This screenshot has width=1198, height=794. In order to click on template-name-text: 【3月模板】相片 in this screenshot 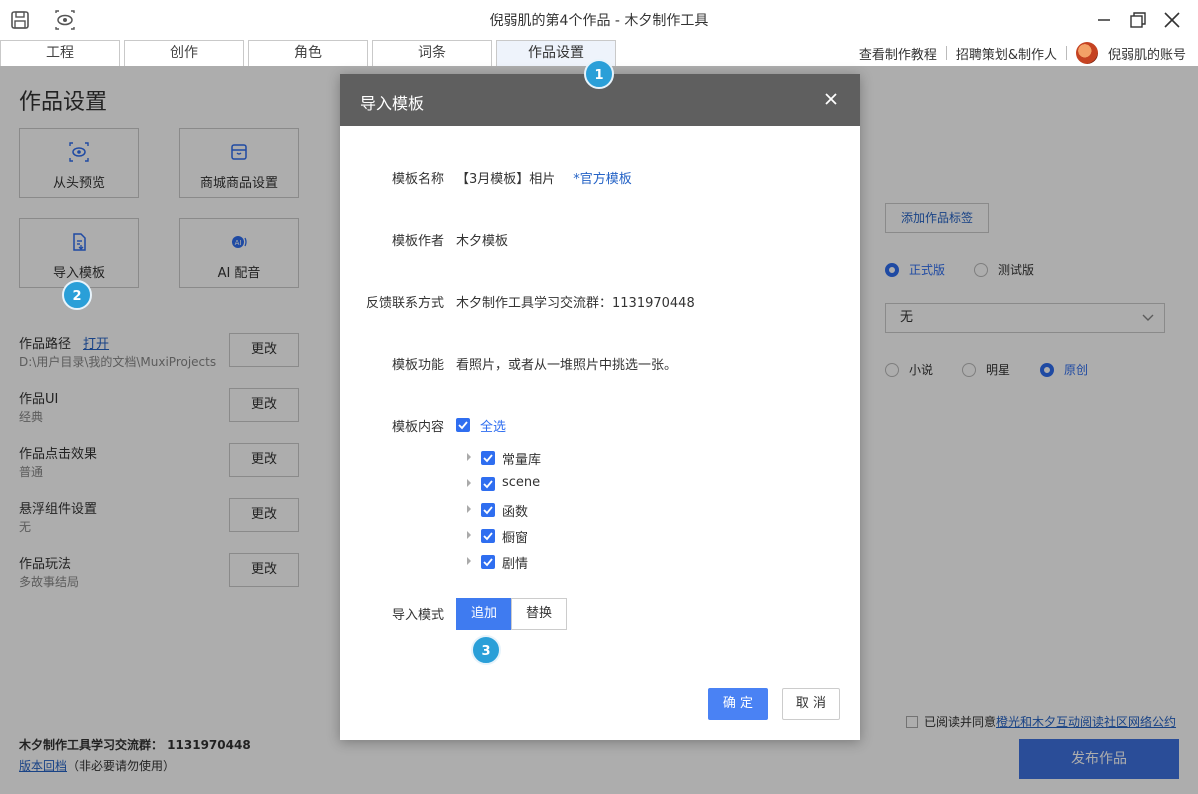, I will do `click(506, 179)`.